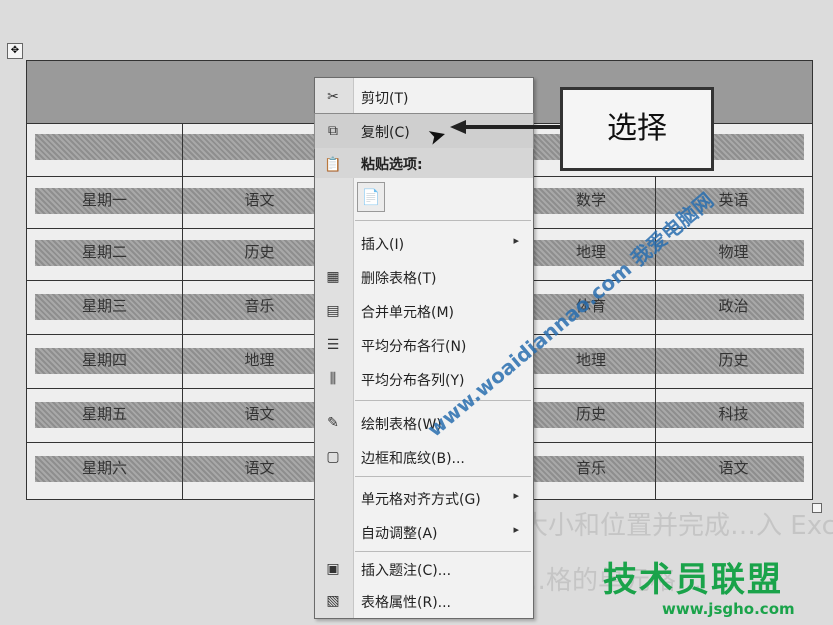 This screenshot has height=625, width=833. What do you see at coordinates (591, 471) in the screenshot?
I see `table-cell: 音乐` at bounding box center [591, 471].